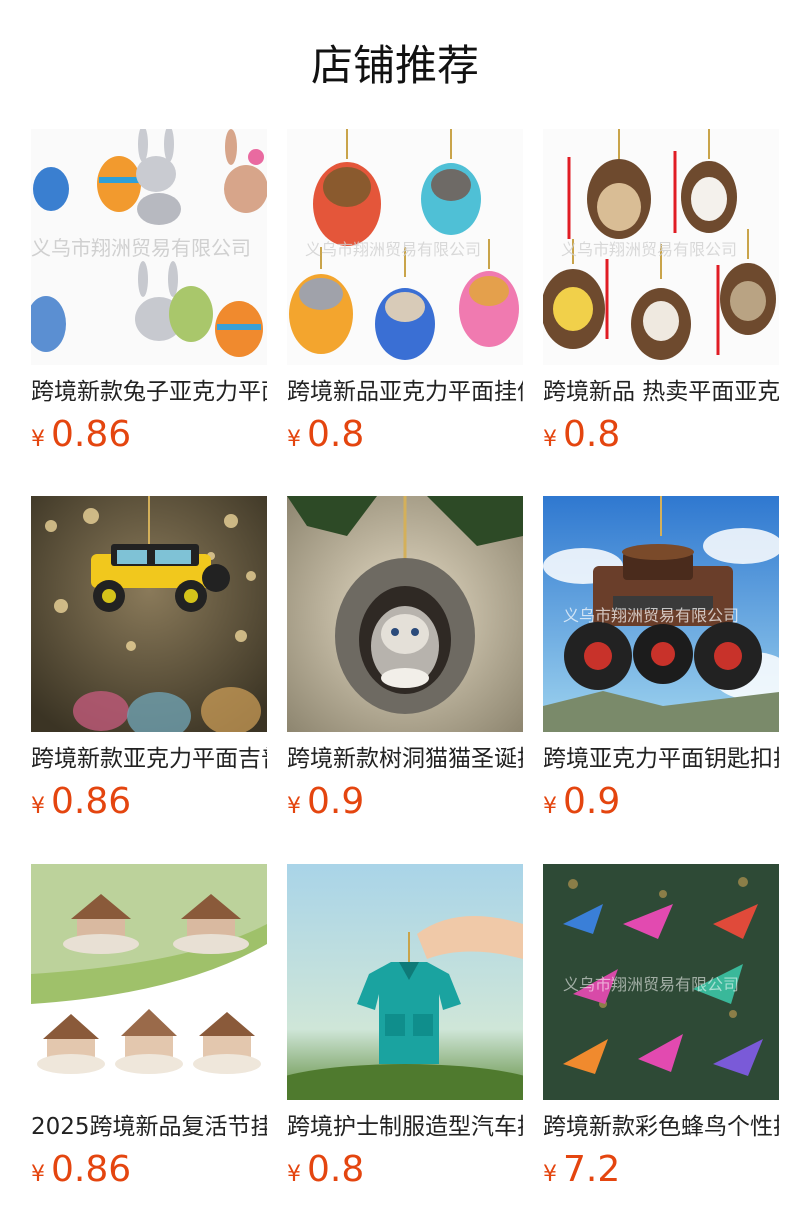 The width and height of the screenshot is (790, 1232). Describe the element at coordinates (405, 392) in the screenshot. I see `product-name: 跨境新品亚克力平面挂件` at that location.